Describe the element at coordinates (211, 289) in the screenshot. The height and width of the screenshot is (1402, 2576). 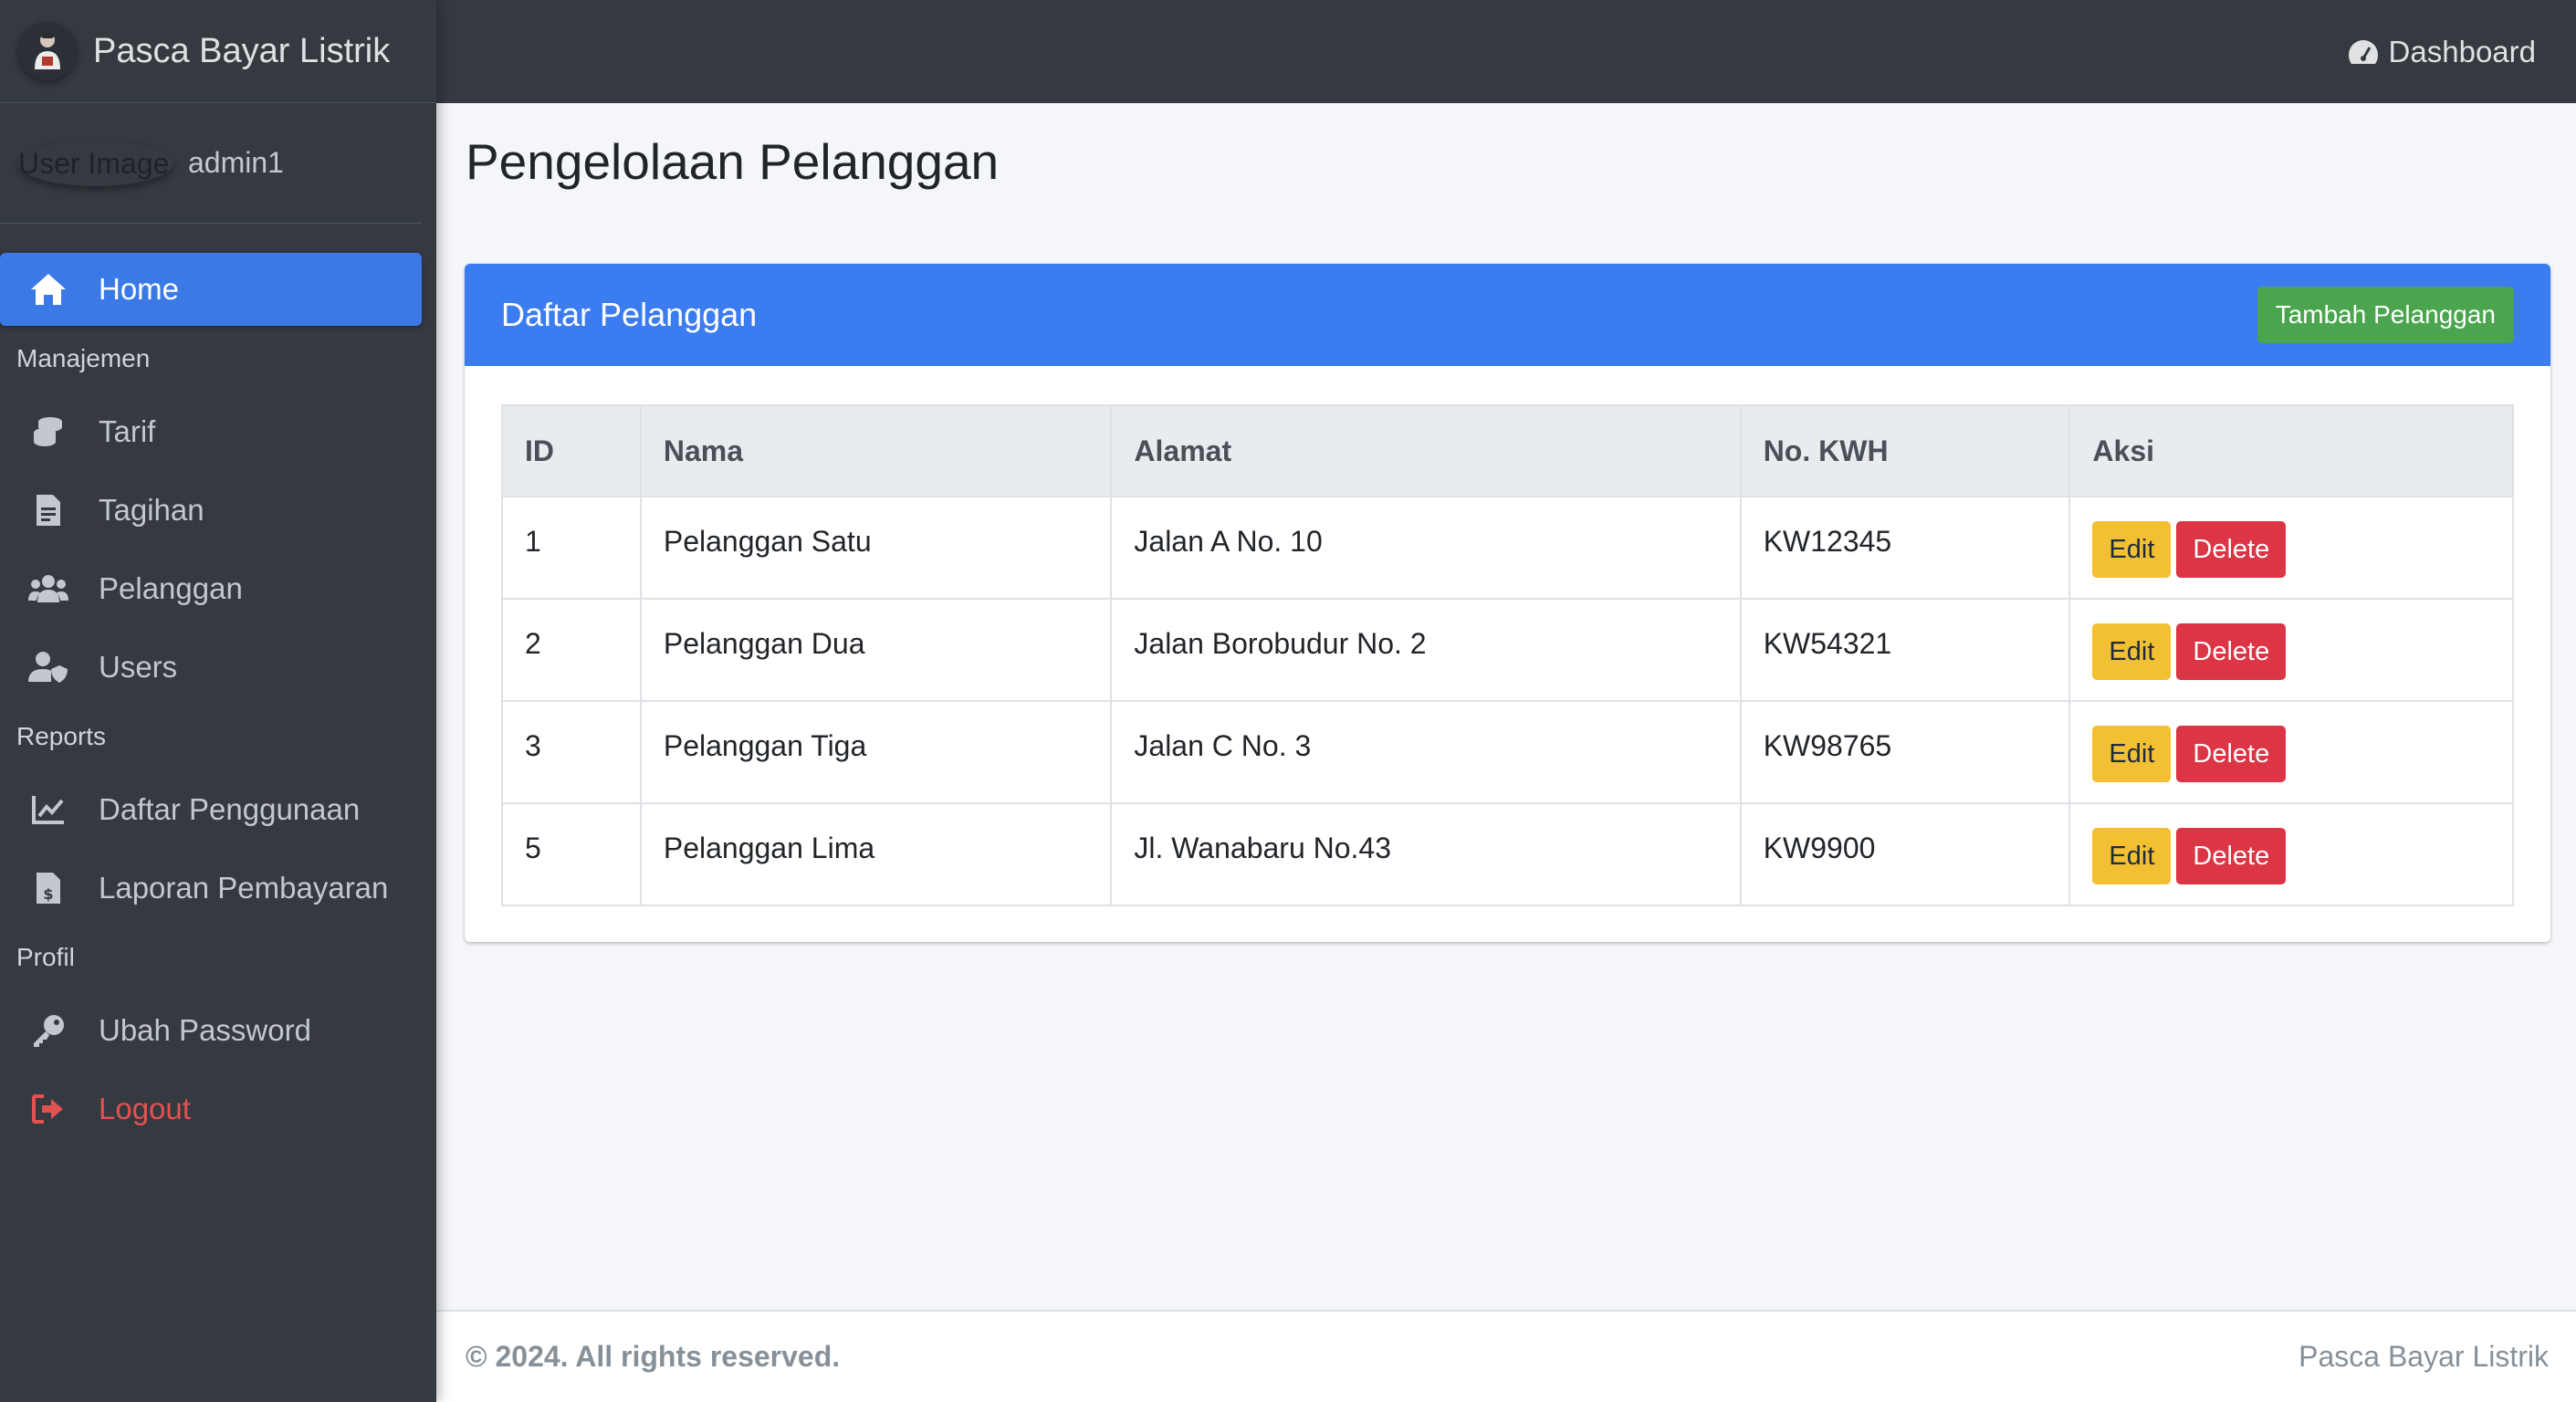
I see `sidebar-item-home: Home` at that location.